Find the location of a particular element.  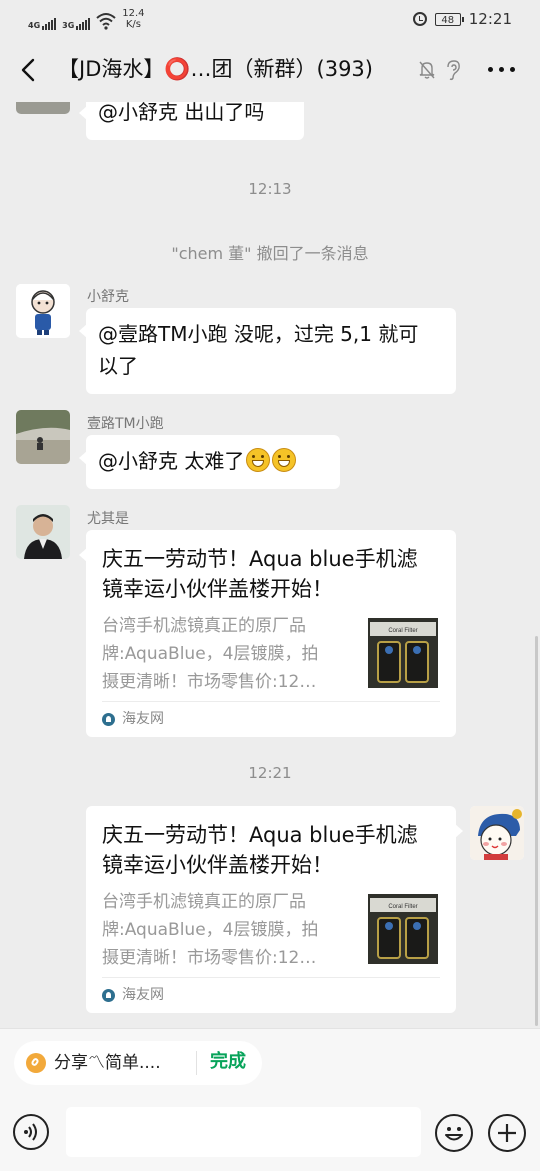

more-dots-icon is located at coordinates (501, 69).